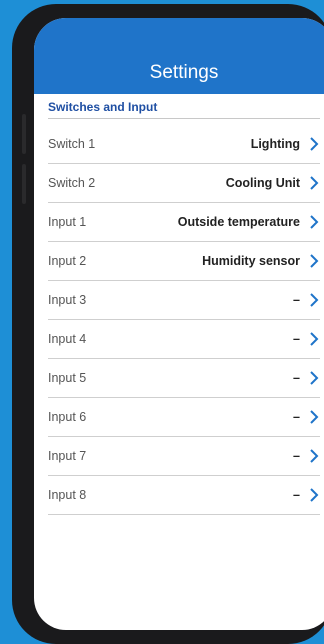 The height and width of the screenshot is (644, 324). Describe the element at coordinates (184, 261) in the screenshot. I see `row-input-2: Input 2 Humidity sensor` at that location.